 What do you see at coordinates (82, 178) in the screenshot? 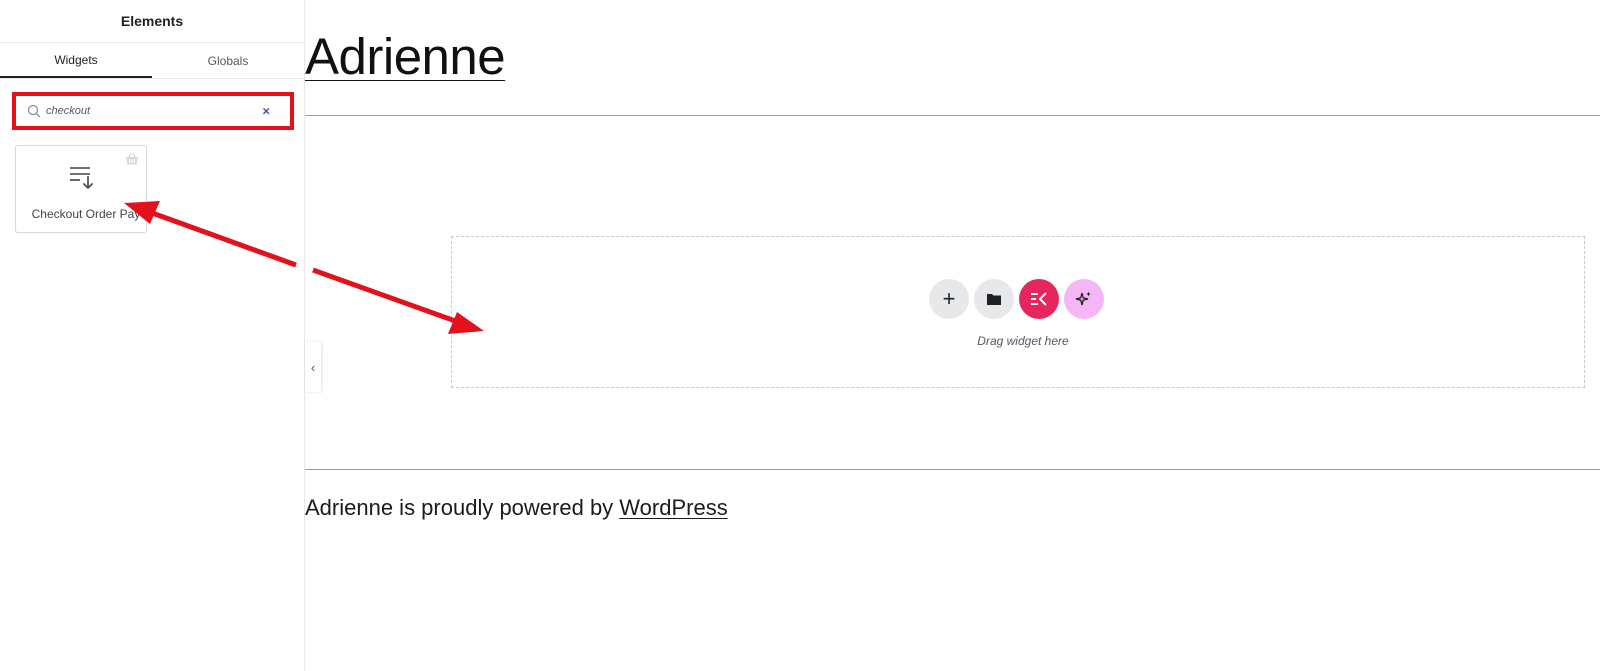
I see `list-sort-icon` at bounding box center [82, 178].